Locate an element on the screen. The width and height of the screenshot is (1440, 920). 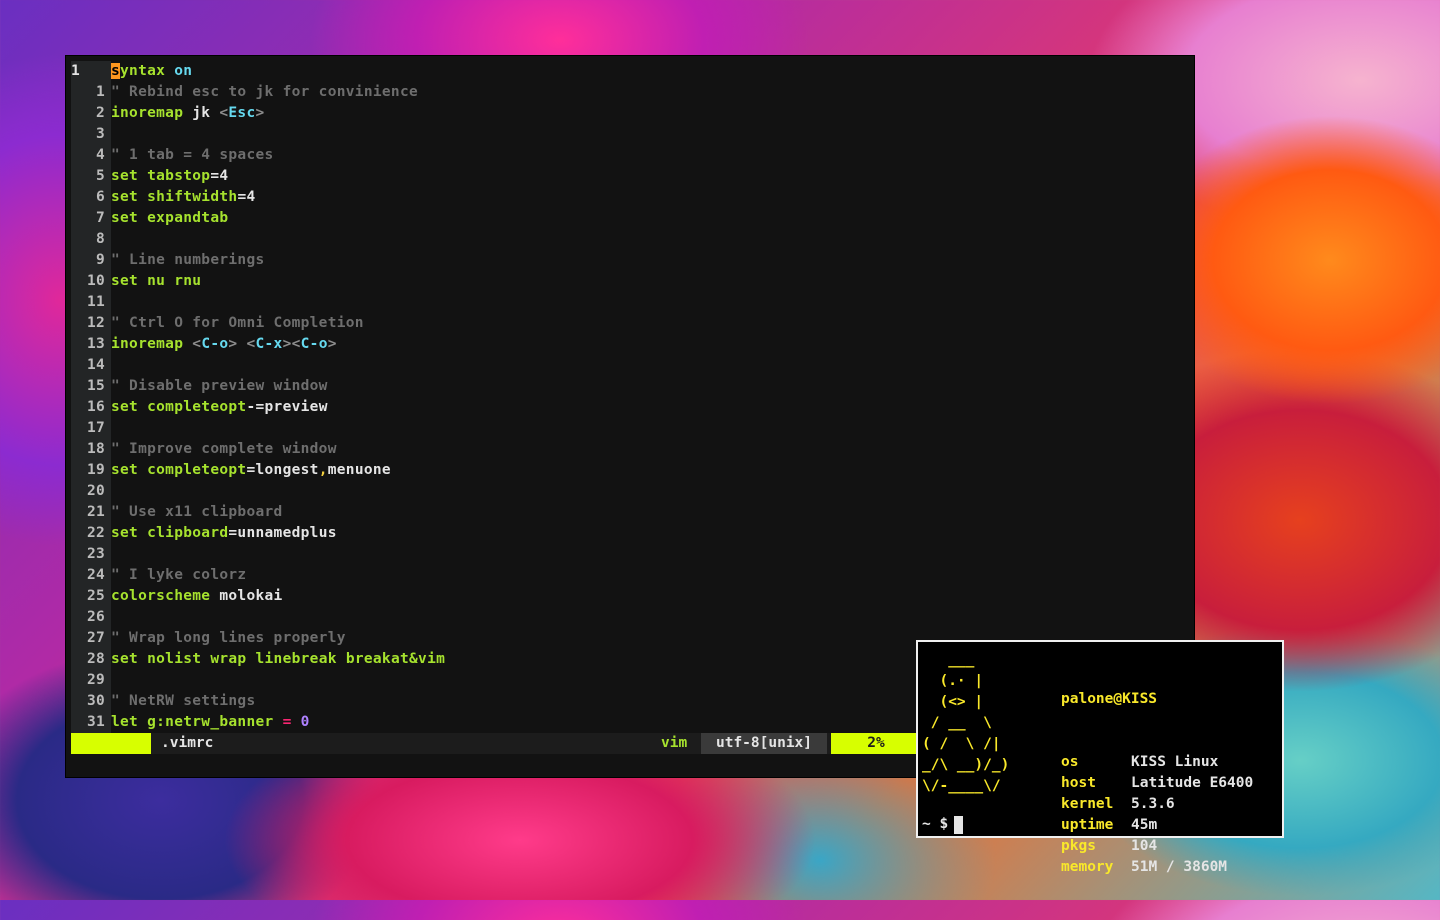
line-code: set nu rnu is located at coordinates (156, 281).